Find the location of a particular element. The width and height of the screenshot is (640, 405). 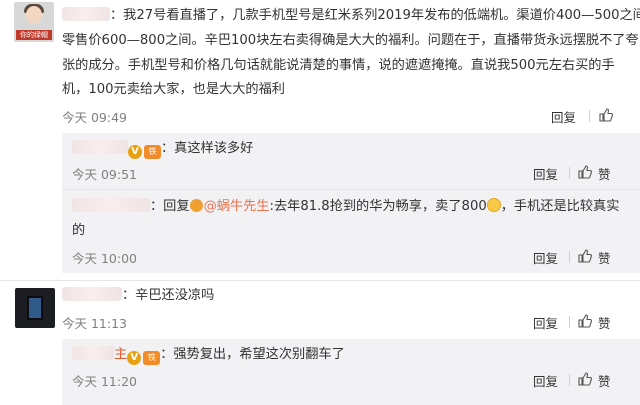

avatar: 你的绿帽 is located at coordinates (34, 22).